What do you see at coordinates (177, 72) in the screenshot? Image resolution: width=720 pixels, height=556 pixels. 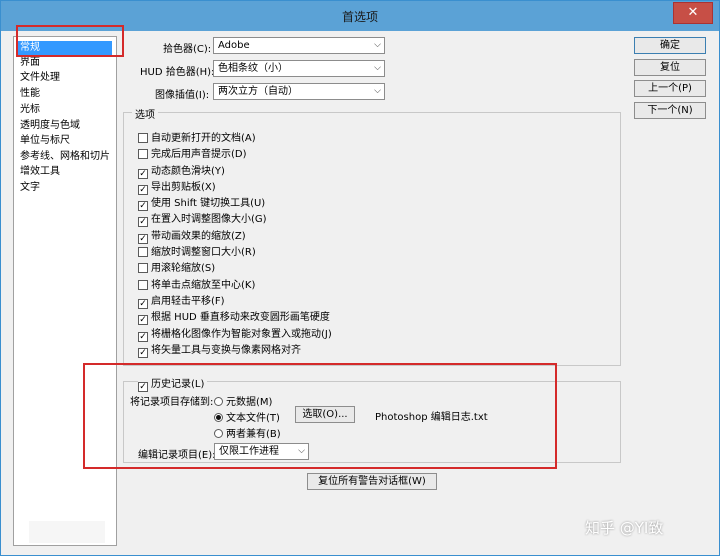 I see `hud-picker-label: HUD 拾色器(H):` at bounding box center [177, 72].